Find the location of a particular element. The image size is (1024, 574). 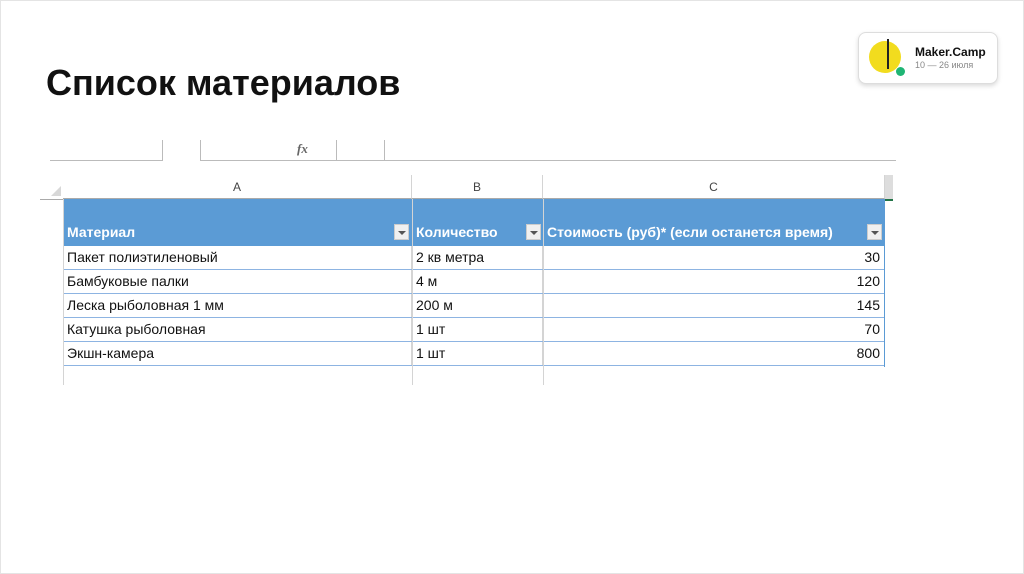

cell-material: Леска рыболовная 1 мм is located at coordinates (237, 305).